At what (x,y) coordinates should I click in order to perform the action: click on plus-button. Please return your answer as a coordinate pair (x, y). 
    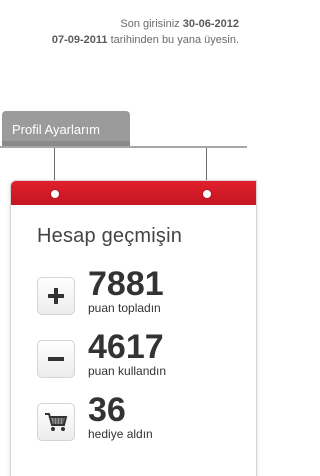
    Looking at the image, I should click on (56, 296).